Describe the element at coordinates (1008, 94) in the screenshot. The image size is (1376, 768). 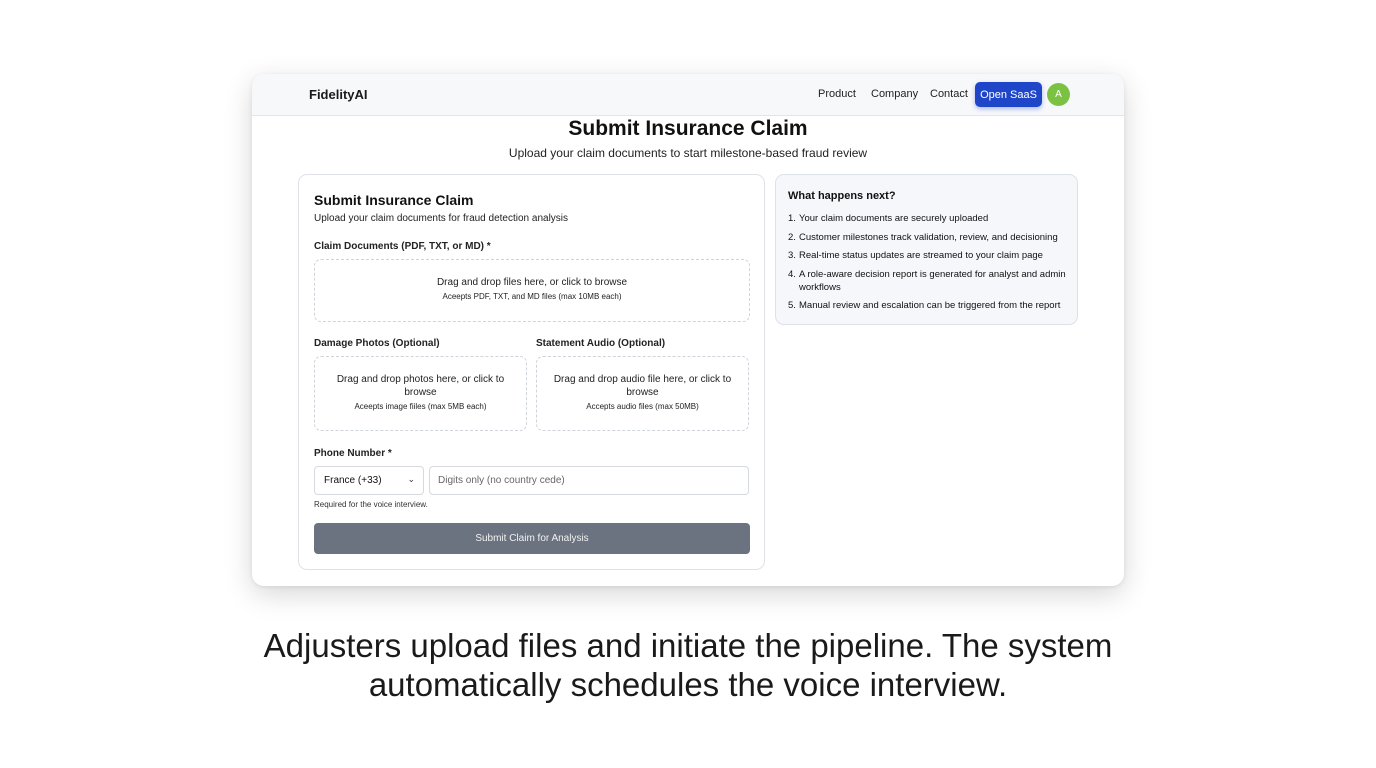
I see `open-saas-button: Open SaaS` at that location.